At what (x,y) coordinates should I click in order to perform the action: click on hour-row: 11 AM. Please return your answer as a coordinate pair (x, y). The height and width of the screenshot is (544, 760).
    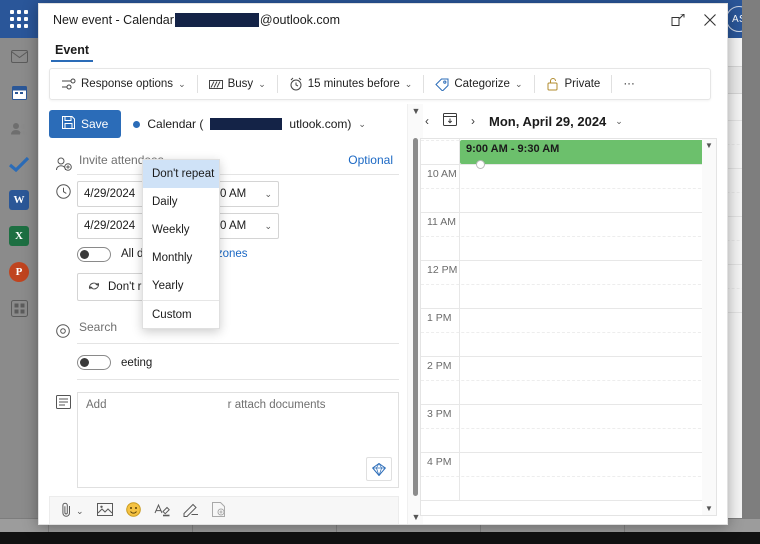
    Looking at the image, I should click on (568, 237).